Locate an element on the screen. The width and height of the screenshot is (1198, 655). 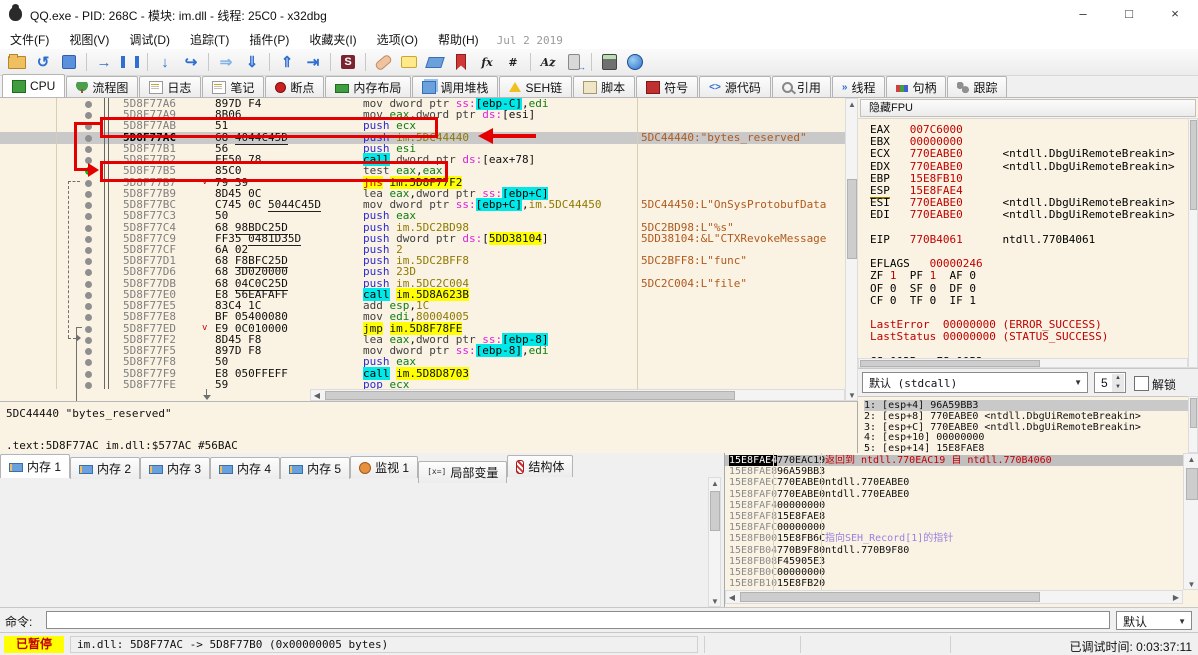
call-arg-row: 4: [esp+10] 00000000 is located at coordinates (1026, 437).